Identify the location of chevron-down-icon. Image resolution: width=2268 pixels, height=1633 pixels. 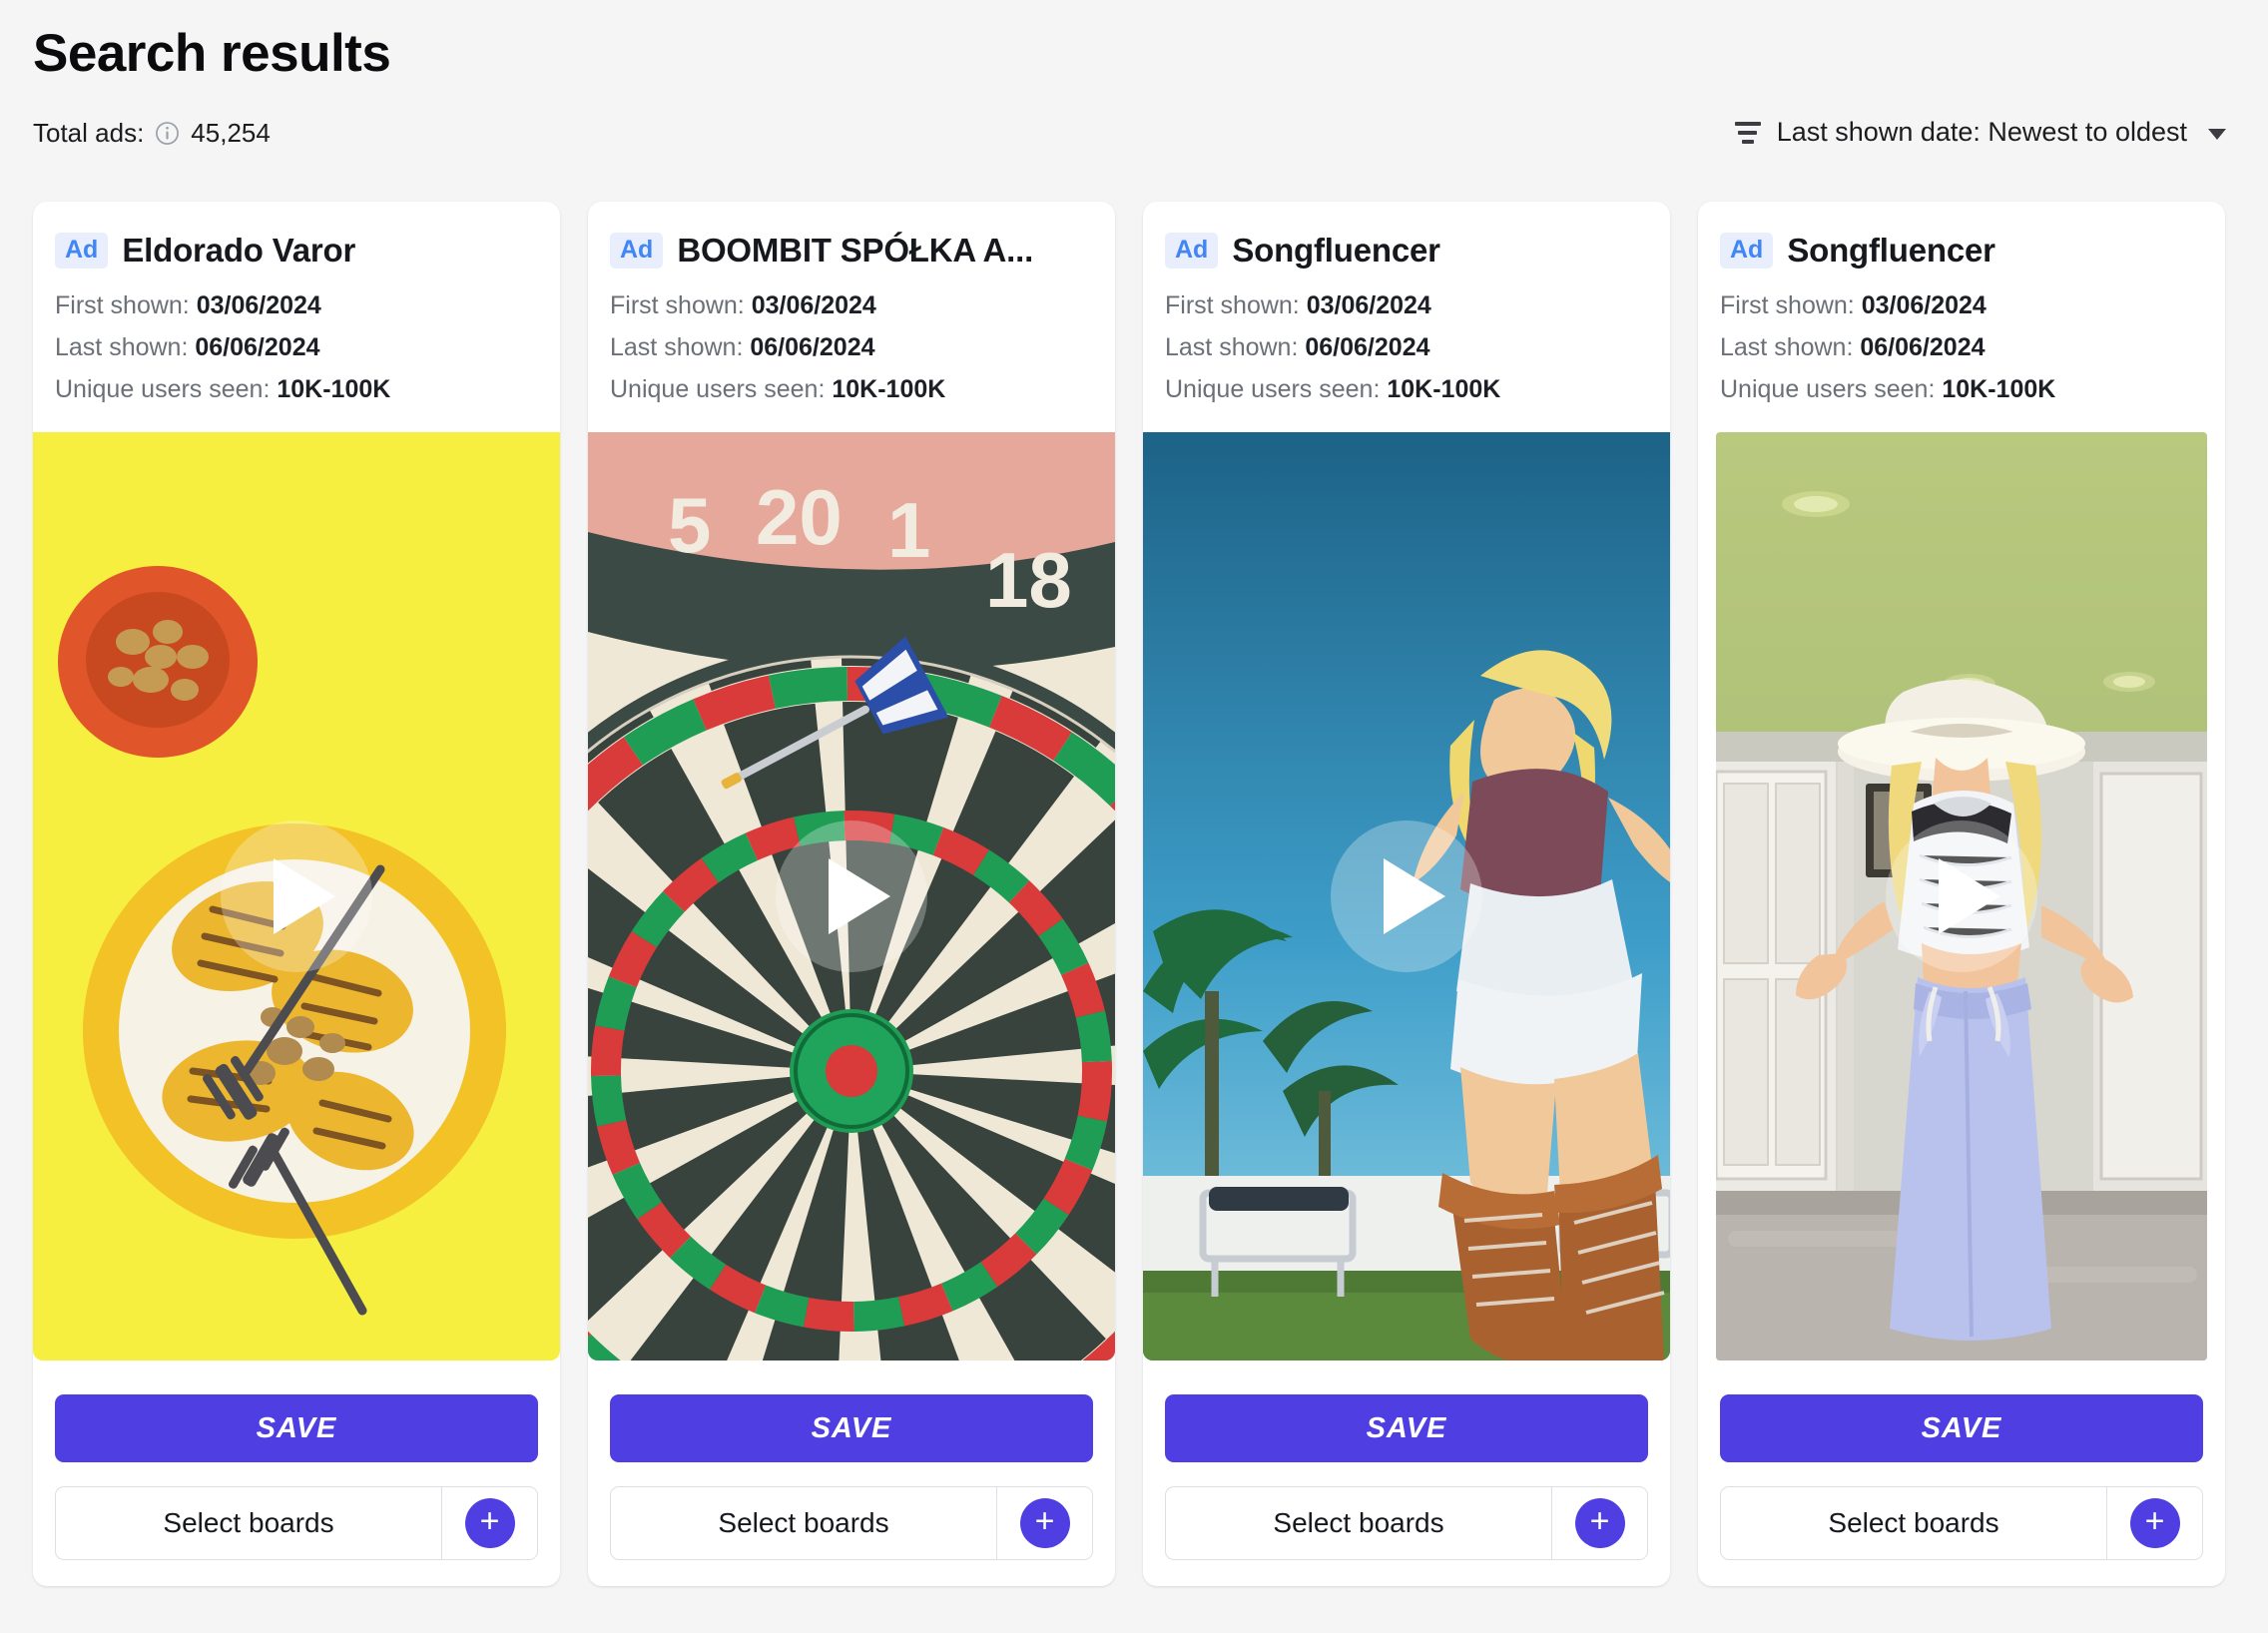
(2217, 134).